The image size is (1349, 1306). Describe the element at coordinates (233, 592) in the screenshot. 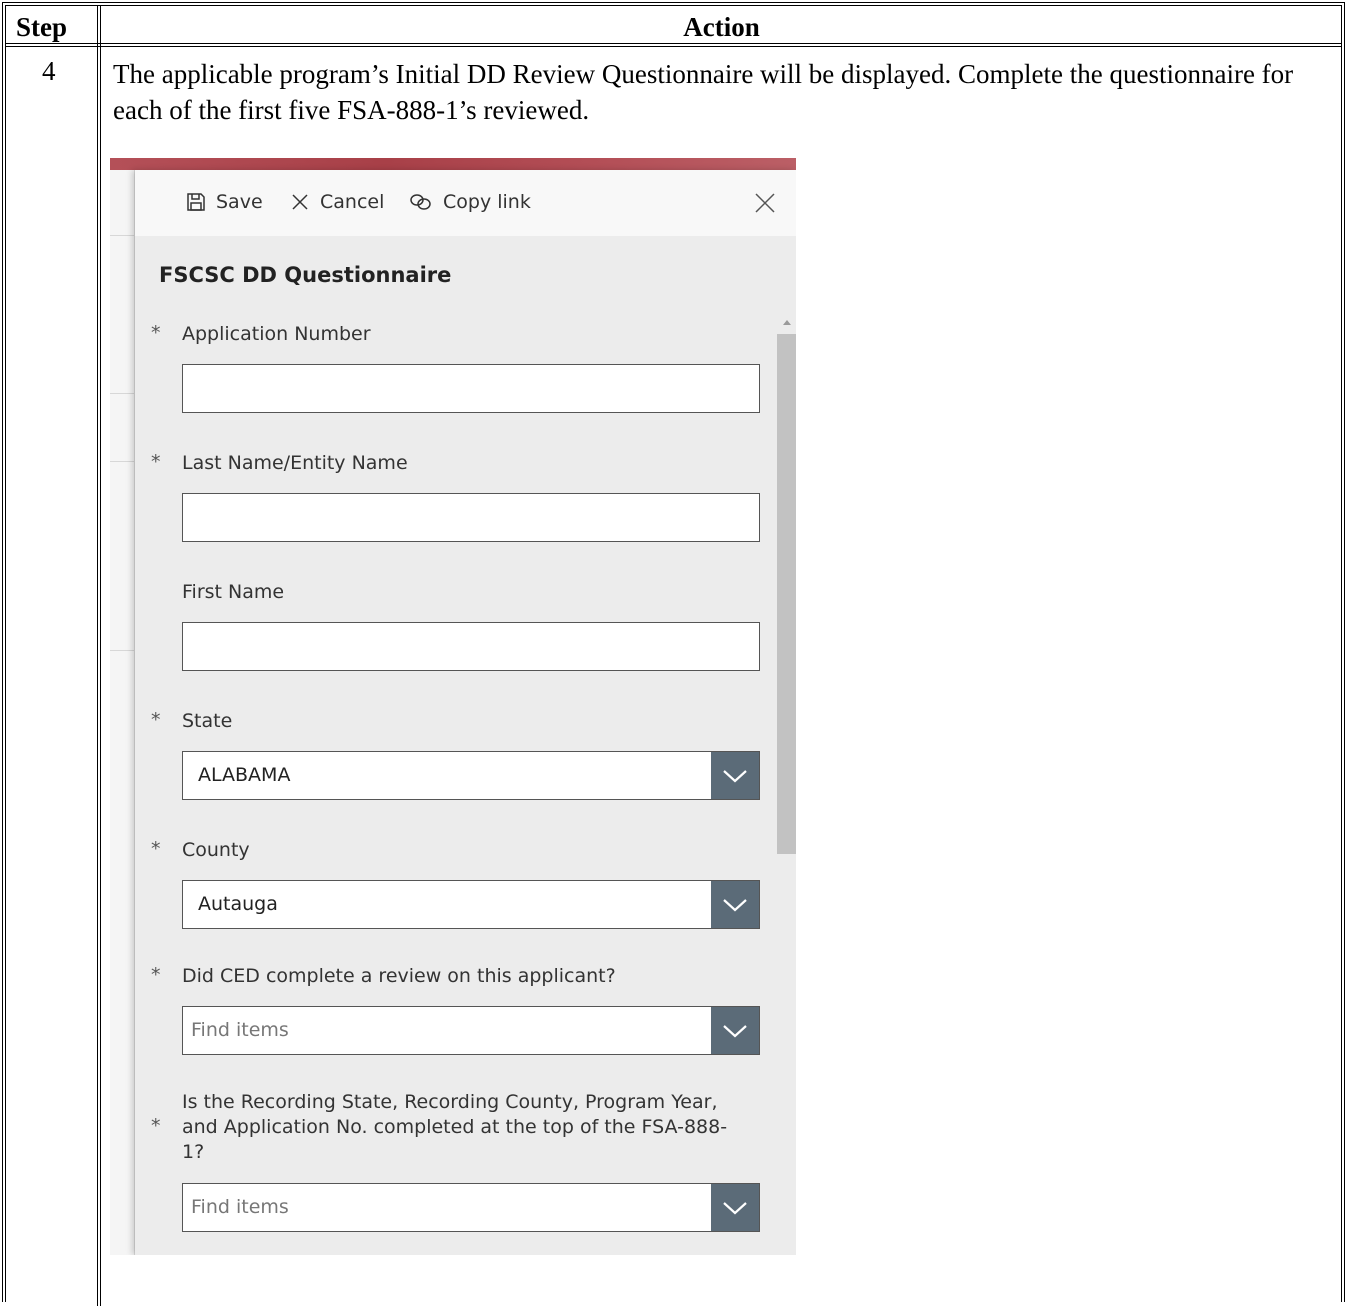

I see `first-name-label: First Name` at that location.